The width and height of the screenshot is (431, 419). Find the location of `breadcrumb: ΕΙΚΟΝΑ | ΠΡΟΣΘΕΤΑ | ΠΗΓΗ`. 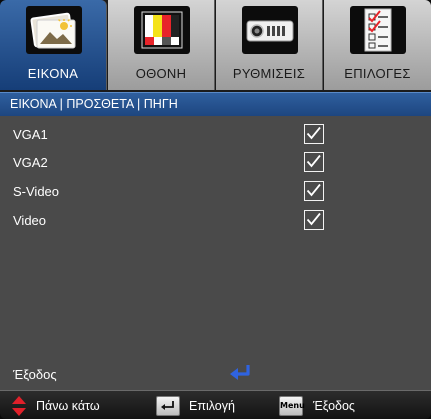

breadcrumb: ΕΙΚΟΝΑ | ΠΡΟΣΘΕΤΑ | ΠΗΓΗ is located at coordinates (215, 104).